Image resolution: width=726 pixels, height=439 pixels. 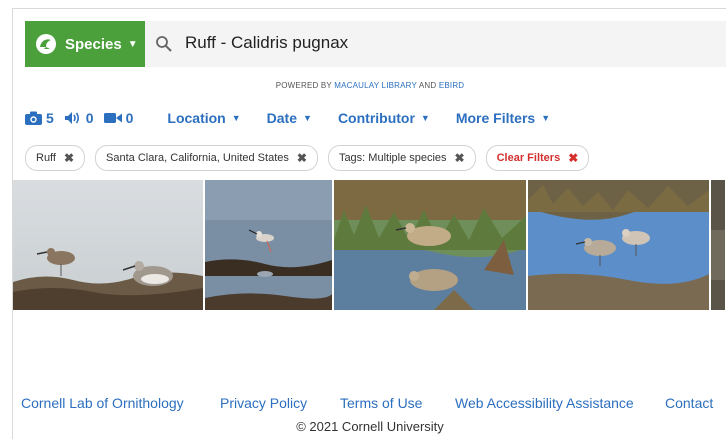 What do you see at coordinates (376, 118) in the screenshot?
I see `contributor-filter-label: Contributor` at bounding box center [376, 118].